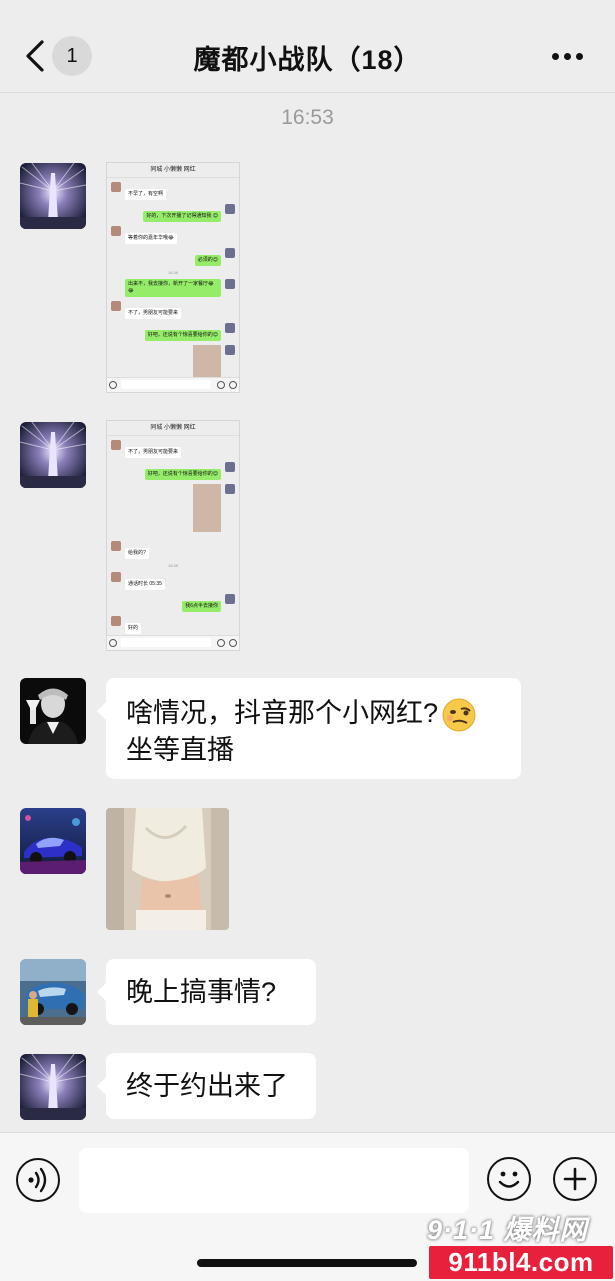  Describe the element at coordinates (151, 238) in the screenshot. I see `screenshot-message-text: 等着你的嘉年华哦😂` at that location.